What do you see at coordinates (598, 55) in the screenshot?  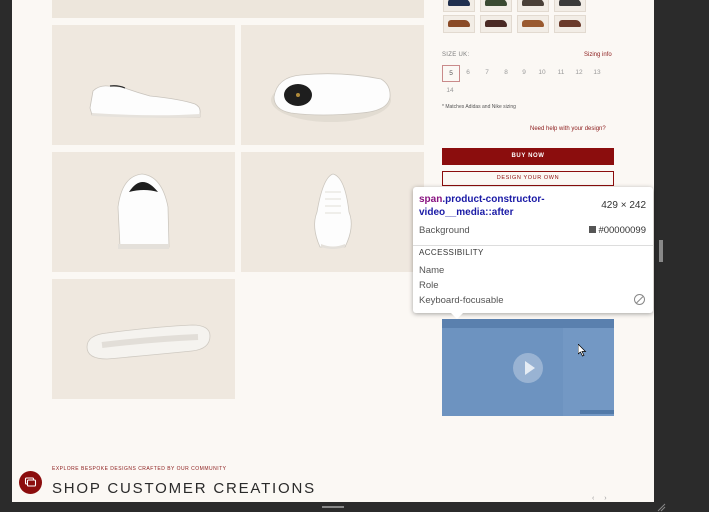 I see `sizing-info-link: Sizing info` at bounding box center [598, 55].